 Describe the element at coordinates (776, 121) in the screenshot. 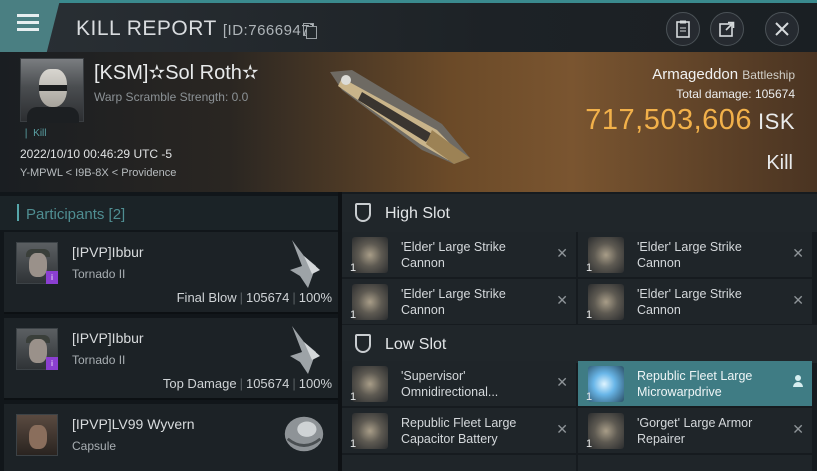

I see `isk-unit: ISK` at that location.